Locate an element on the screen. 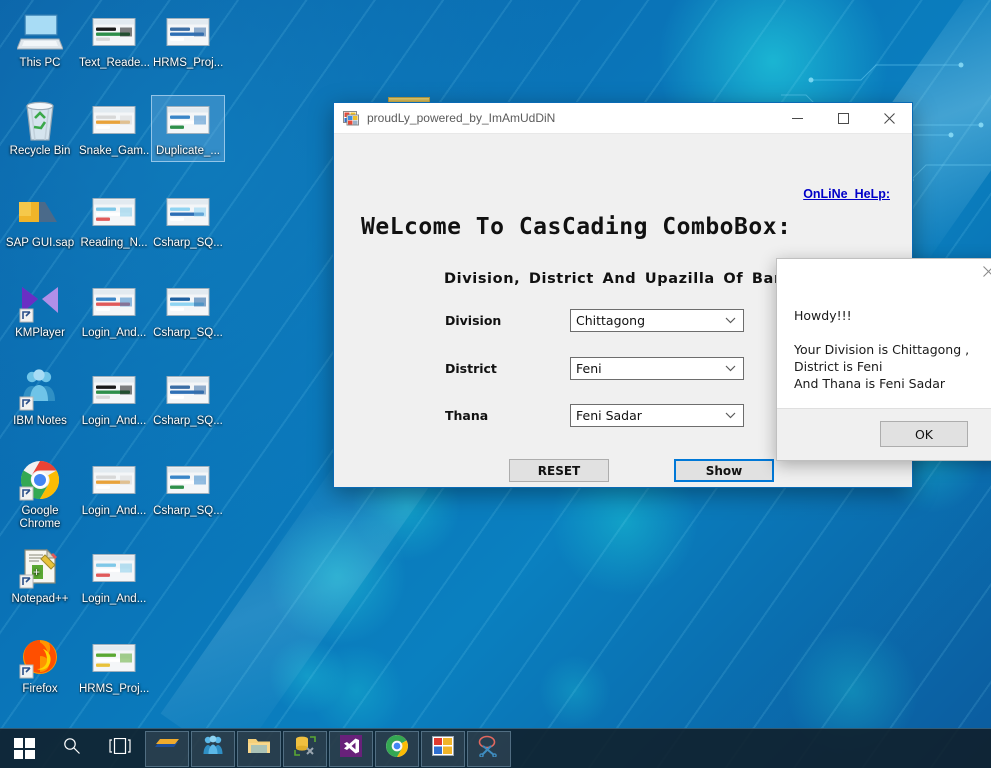 This screenshot has height=769, width=991. desktop-icon-label: Firefox is located at coordinates (40, 689).